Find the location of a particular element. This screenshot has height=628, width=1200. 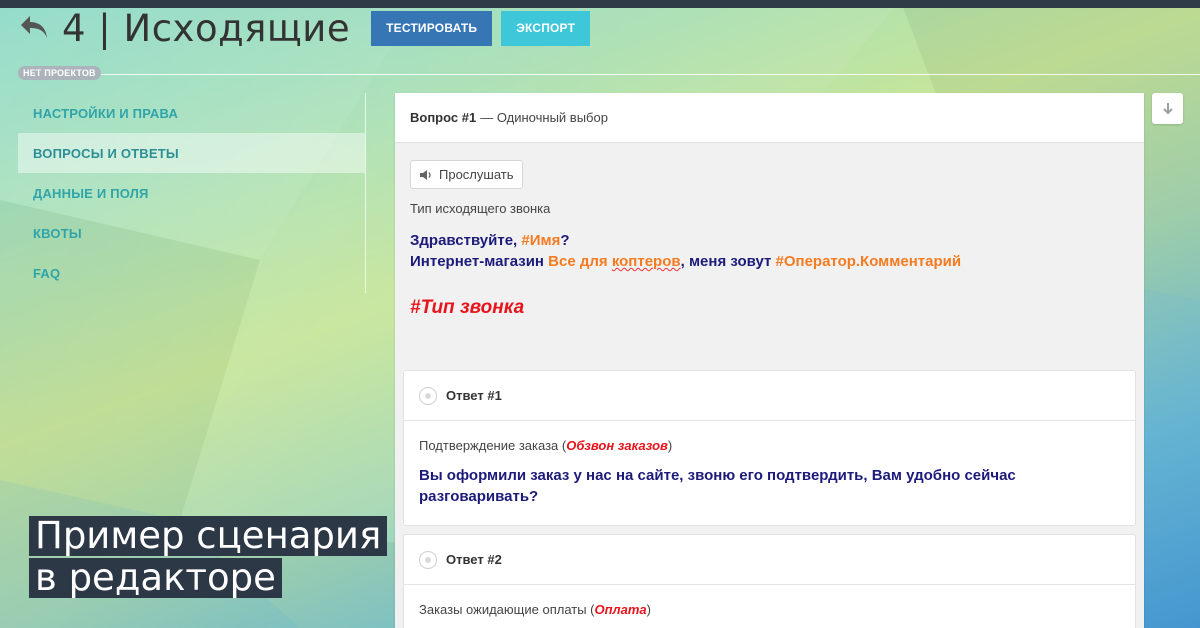

answer-tag: Обзвон заказов is located at coordinates (617, 445).